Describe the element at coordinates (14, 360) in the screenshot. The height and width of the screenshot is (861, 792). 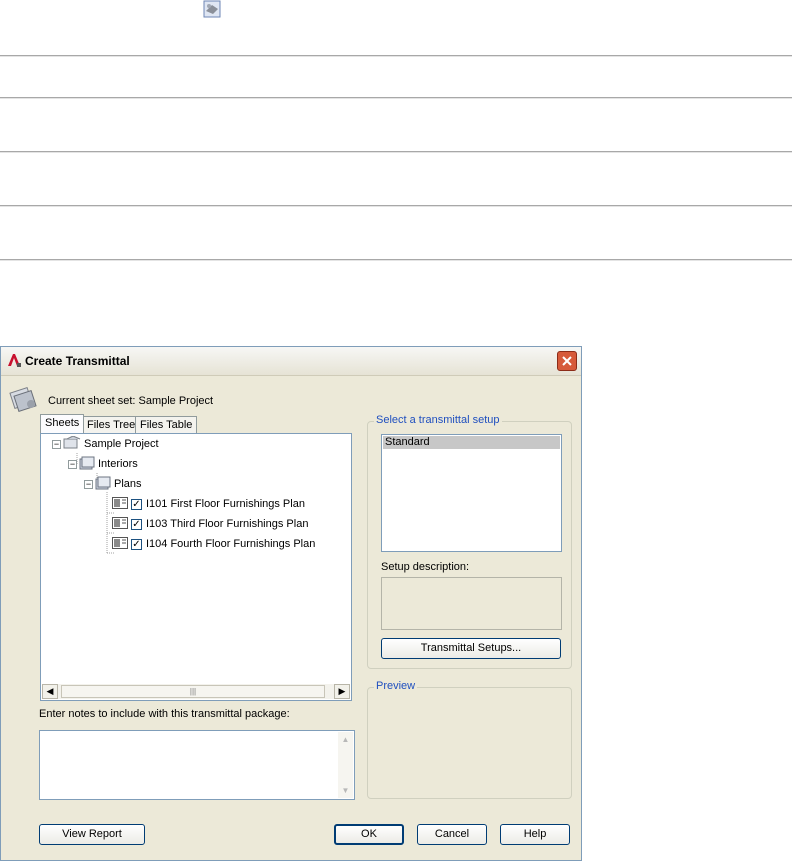
I see `autocad-app-icon` at that location.